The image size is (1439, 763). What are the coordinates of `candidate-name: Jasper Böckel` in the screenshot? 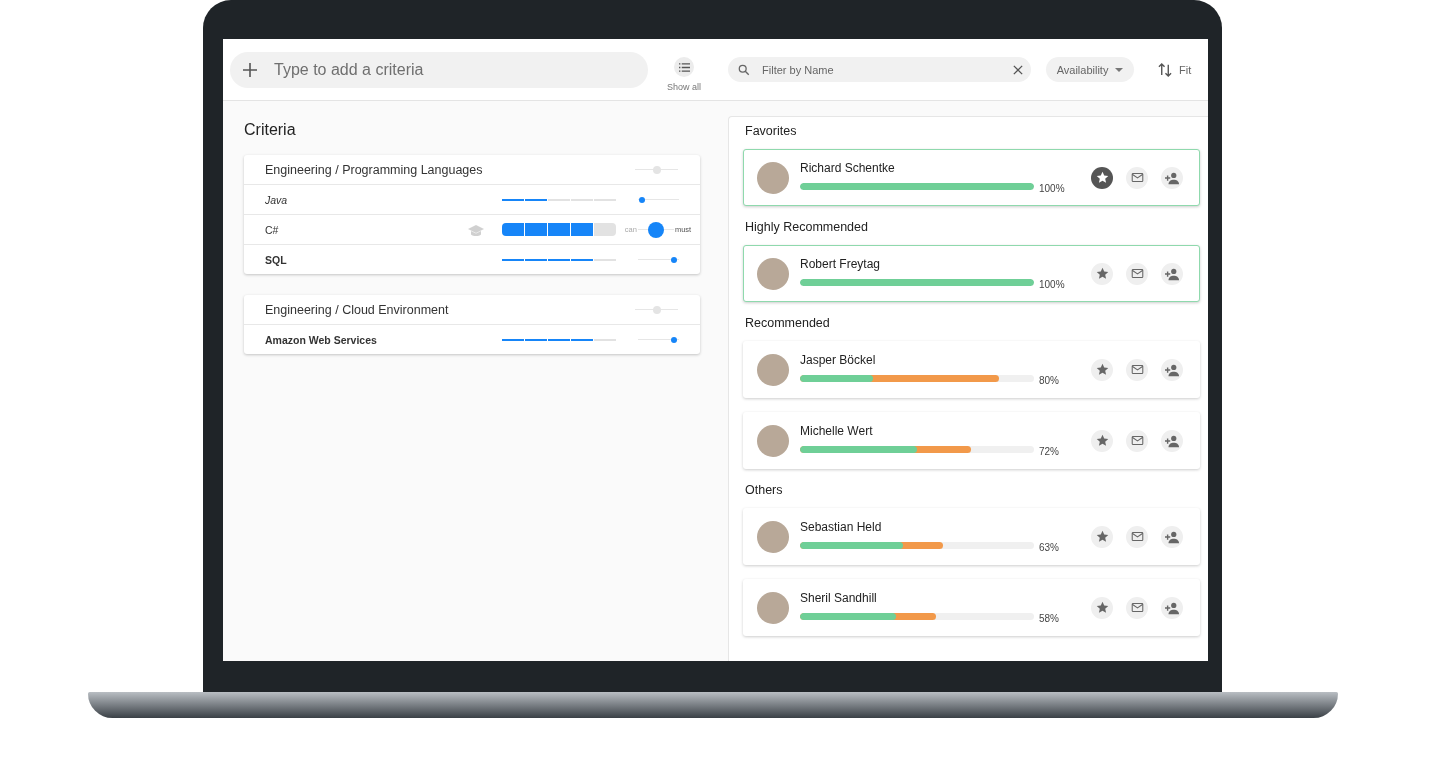 It's located at (838, 360).